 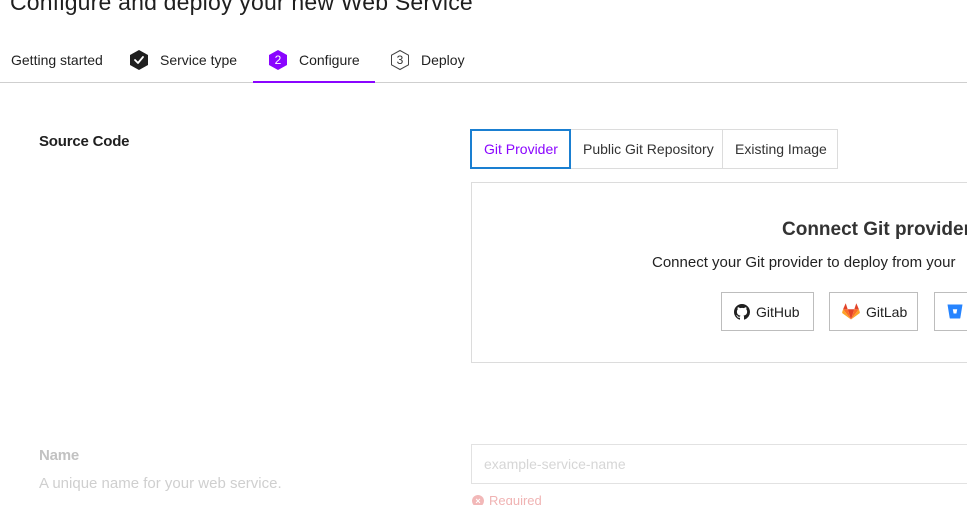 I want to click on step-configure: 2 Configure, so click(x=314, y=60).